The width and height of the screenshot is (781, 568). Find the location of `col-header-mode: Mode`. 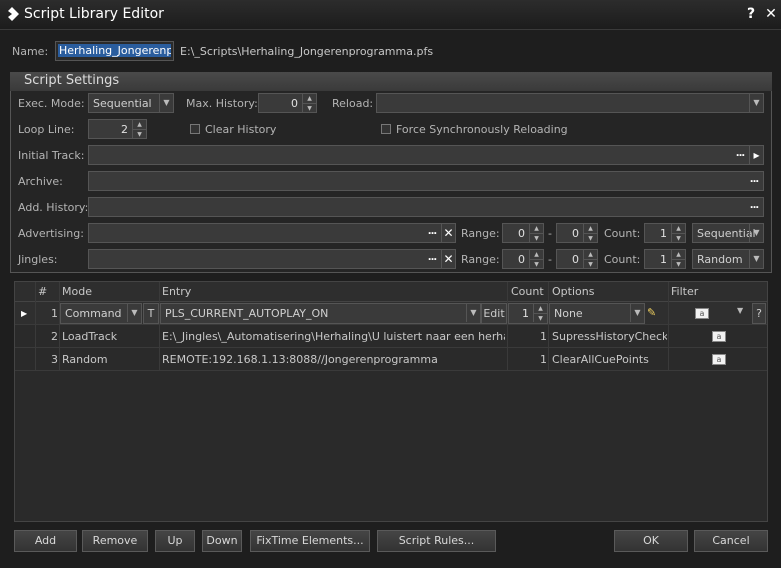

col-header-mode: Mode is located at coordinates (77, 292).